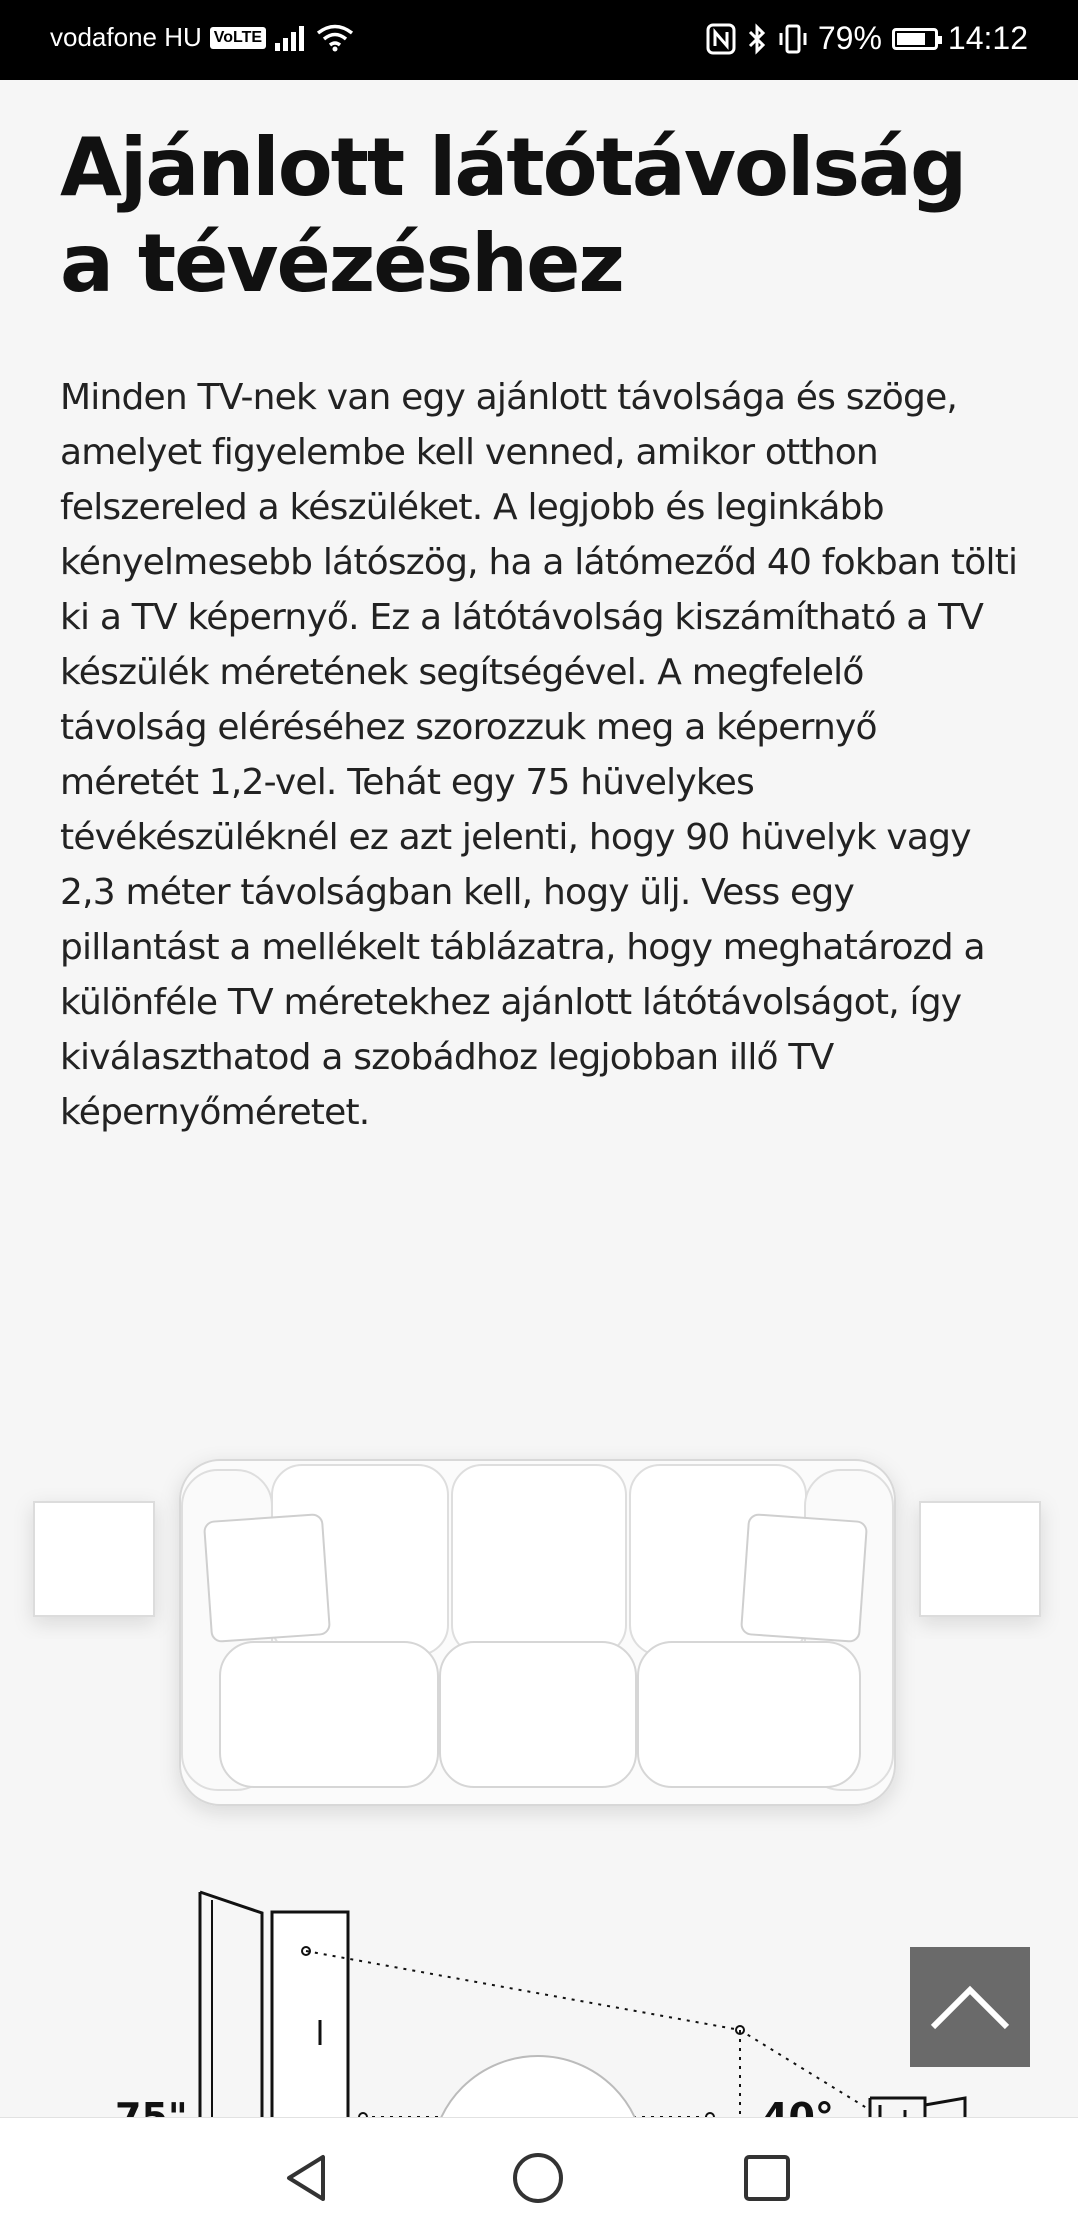  Describe the element at coordinates (151, 2106) in the screenshot. I see `tv-size-label: 75"` at that location.